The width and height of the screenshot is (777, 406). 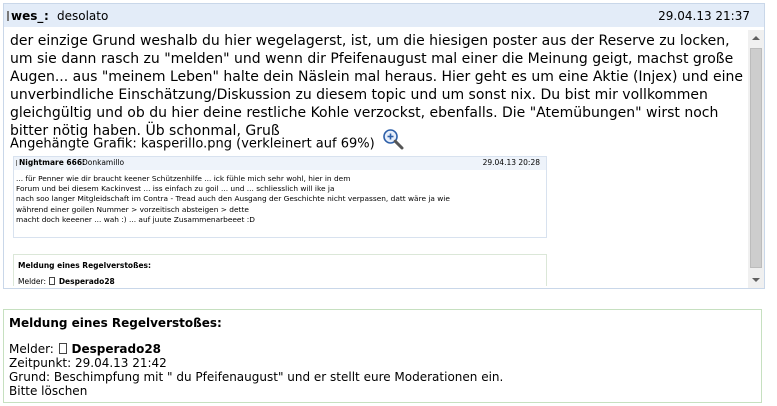 I want to click on embedded-user-status-icon, so click(x=16, y=163).